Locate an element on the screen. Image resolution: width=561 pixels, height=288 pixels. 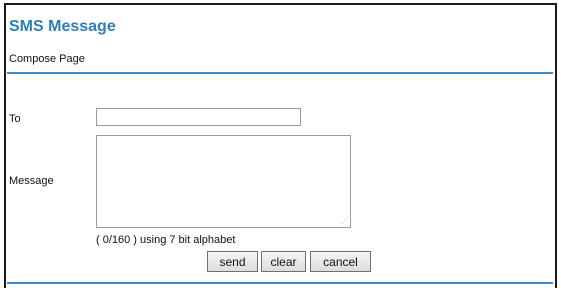
header-divider is located at coordinates (280, 73).